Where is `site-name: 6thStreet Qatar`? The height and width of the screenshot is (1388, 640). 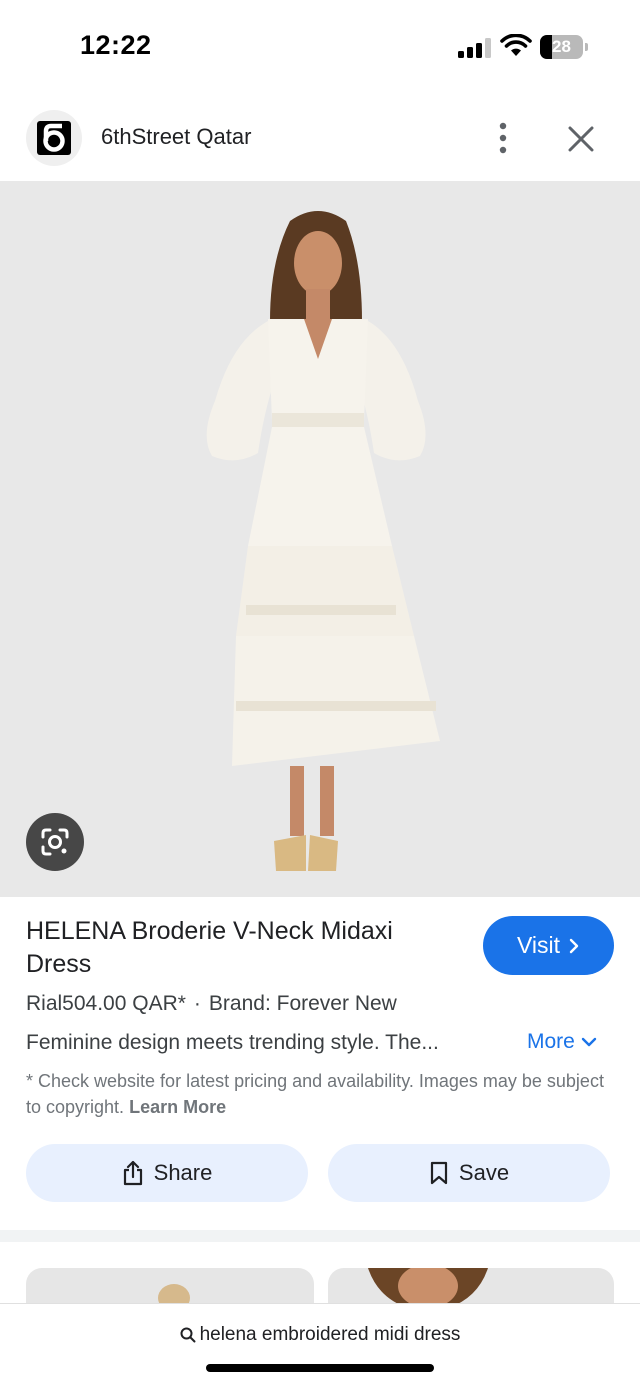 site-name: 6thStreet Qatar is located at coordinates (176, 137).